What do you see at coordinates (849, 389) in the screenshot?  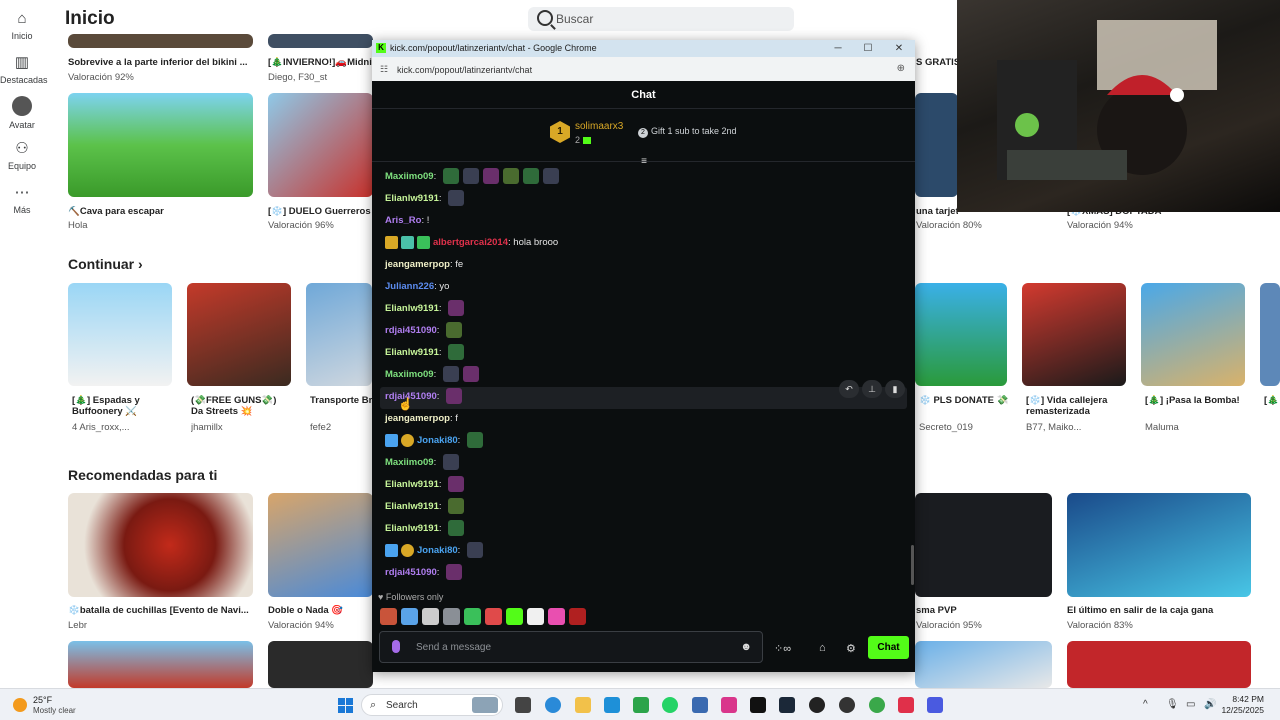 I see `reply-icon: ↶` at bounding box center [849, 389].